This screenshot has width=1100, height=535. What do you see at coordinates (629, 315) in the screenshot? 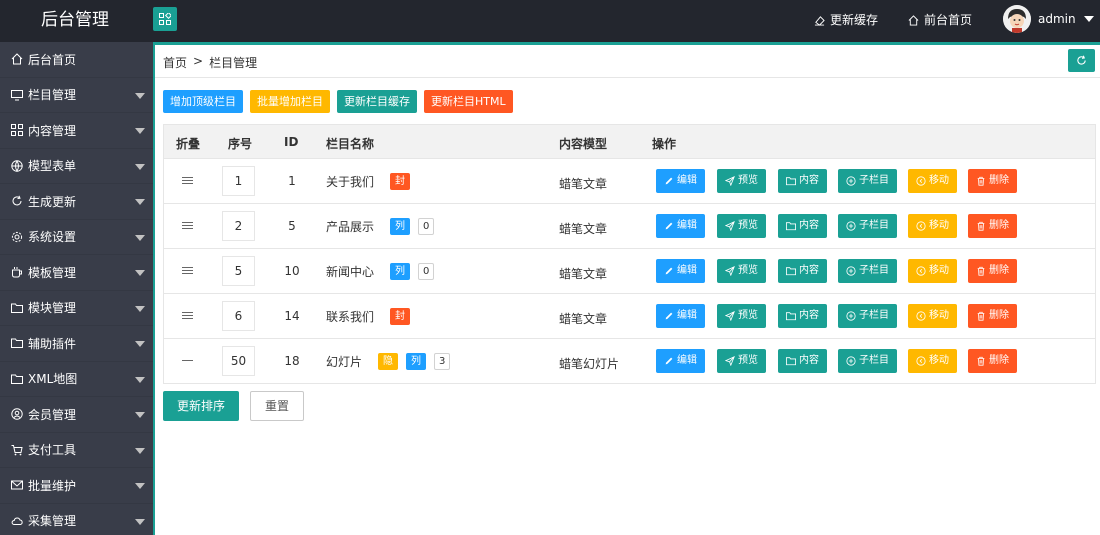
I see `table-row: 6 14 联系我们封 蜡笔文章 编辑 预览 内容 子栏目 移动 删除` at bounding box center [629, 315].